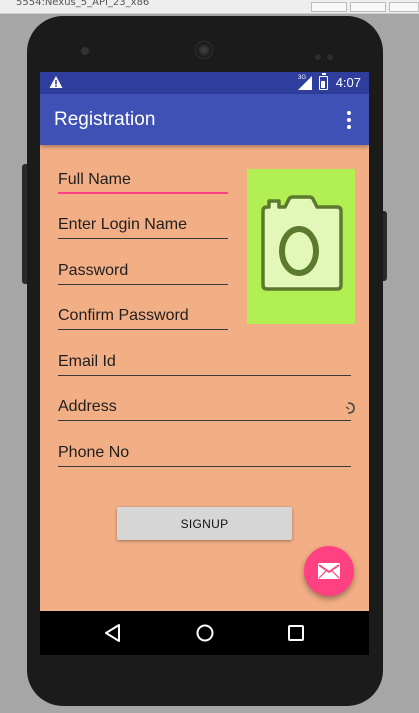  What do you see at coordinates (209, 7) in the screenshot?
I see `host-window-titlebar: 5554:Nexus_5_API_23_x86` at bounding box center [209, 7].